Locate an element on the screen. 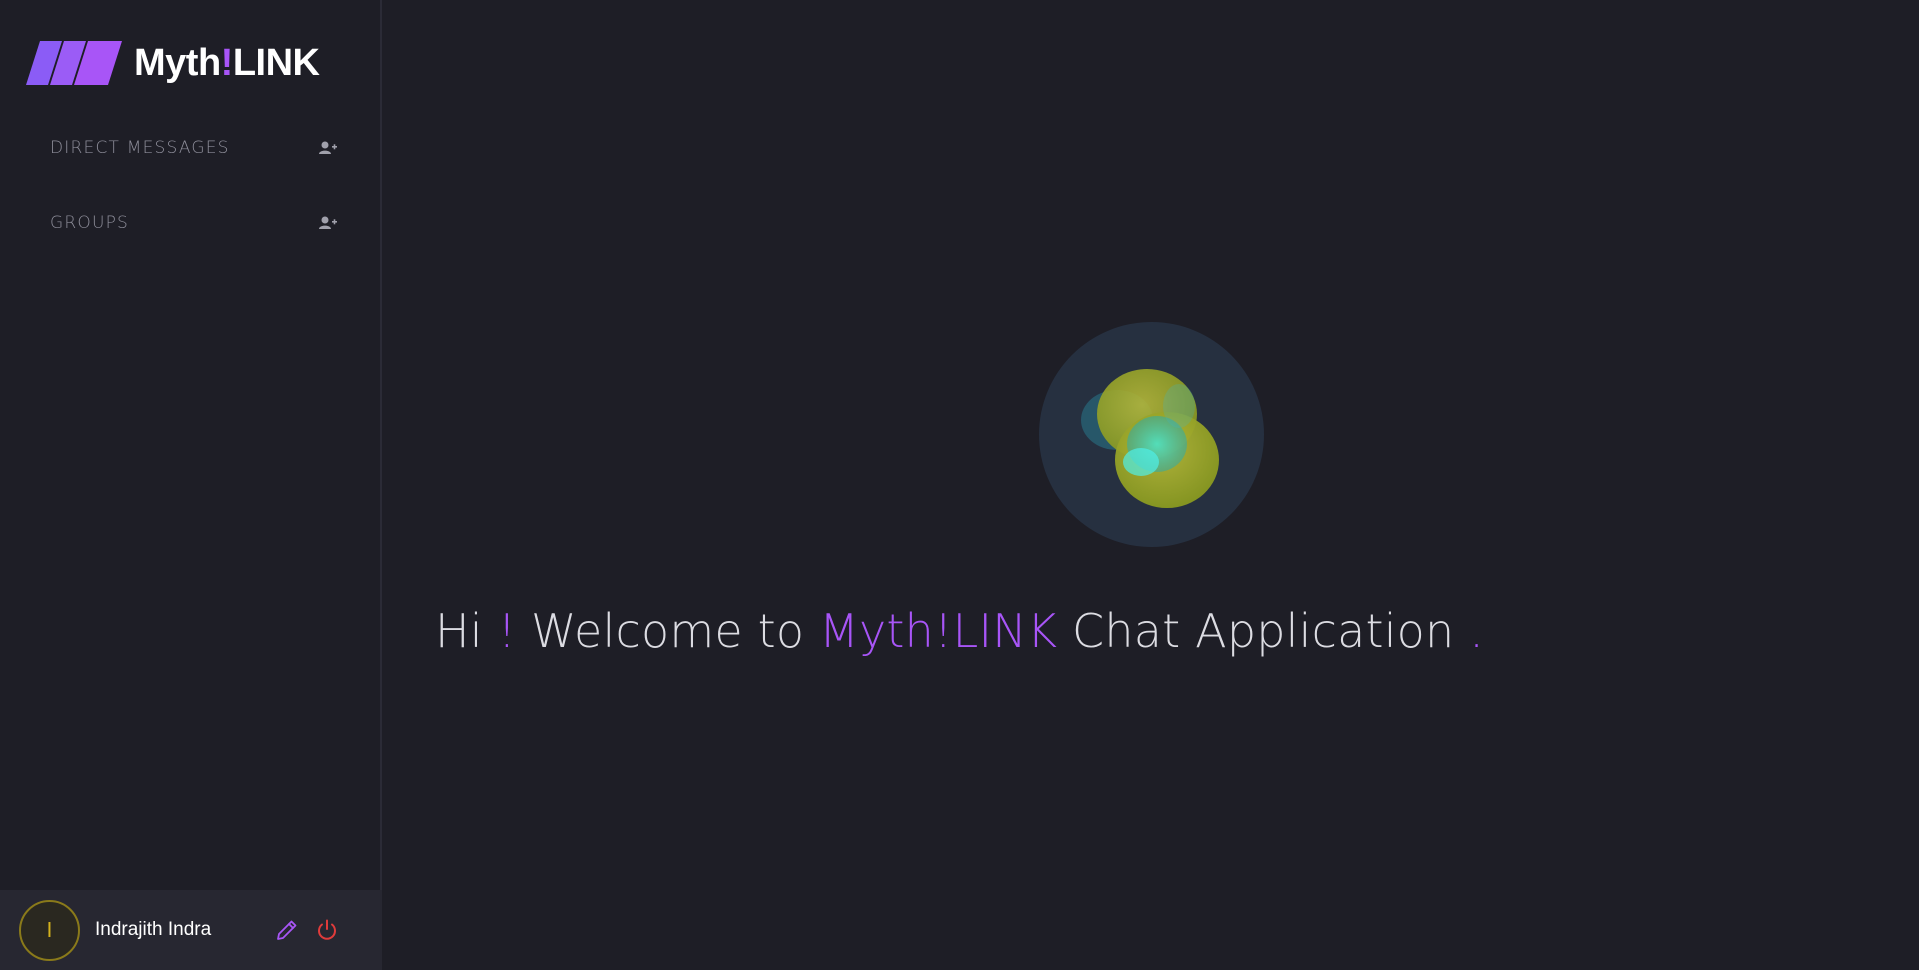 This screenshot has height=970, width=1919. section-label-groups: GROUPS is located at coordinates (90, 223).